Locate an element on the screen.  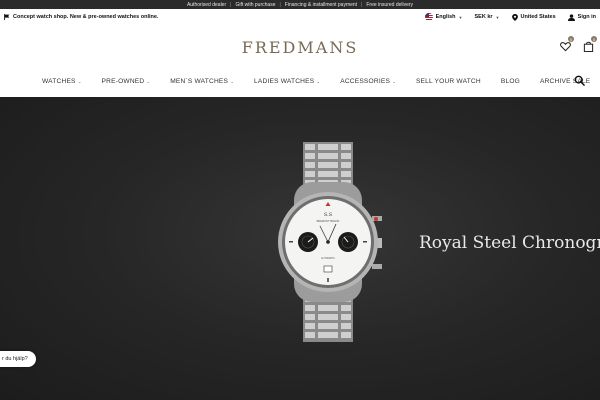
user-icon is located at coordinates (571, 17).